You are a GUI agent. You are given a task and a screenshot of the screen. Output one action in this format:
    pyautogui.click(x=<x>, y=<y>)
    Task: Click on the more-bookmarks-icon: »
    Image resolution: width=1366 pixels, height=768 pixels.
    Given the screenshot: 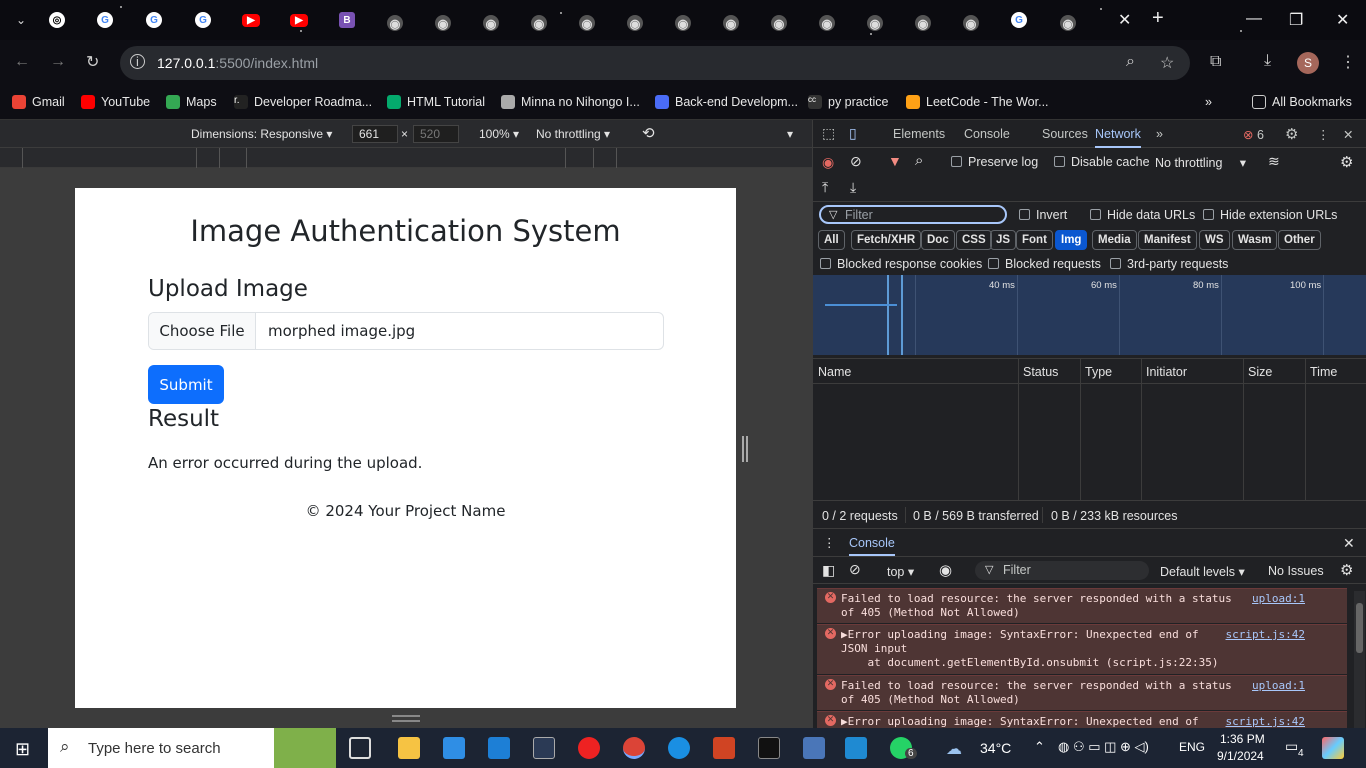 What is the action you would take?
    pyautogui.click(x=1208, y=102)
    